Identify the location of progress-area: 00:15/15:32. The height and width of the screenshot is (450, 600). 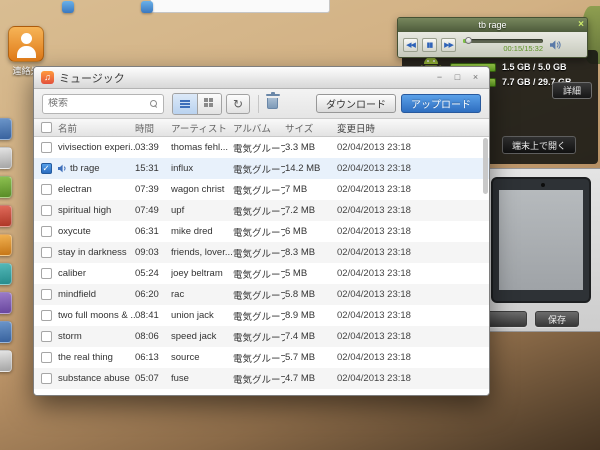
(503, 44).